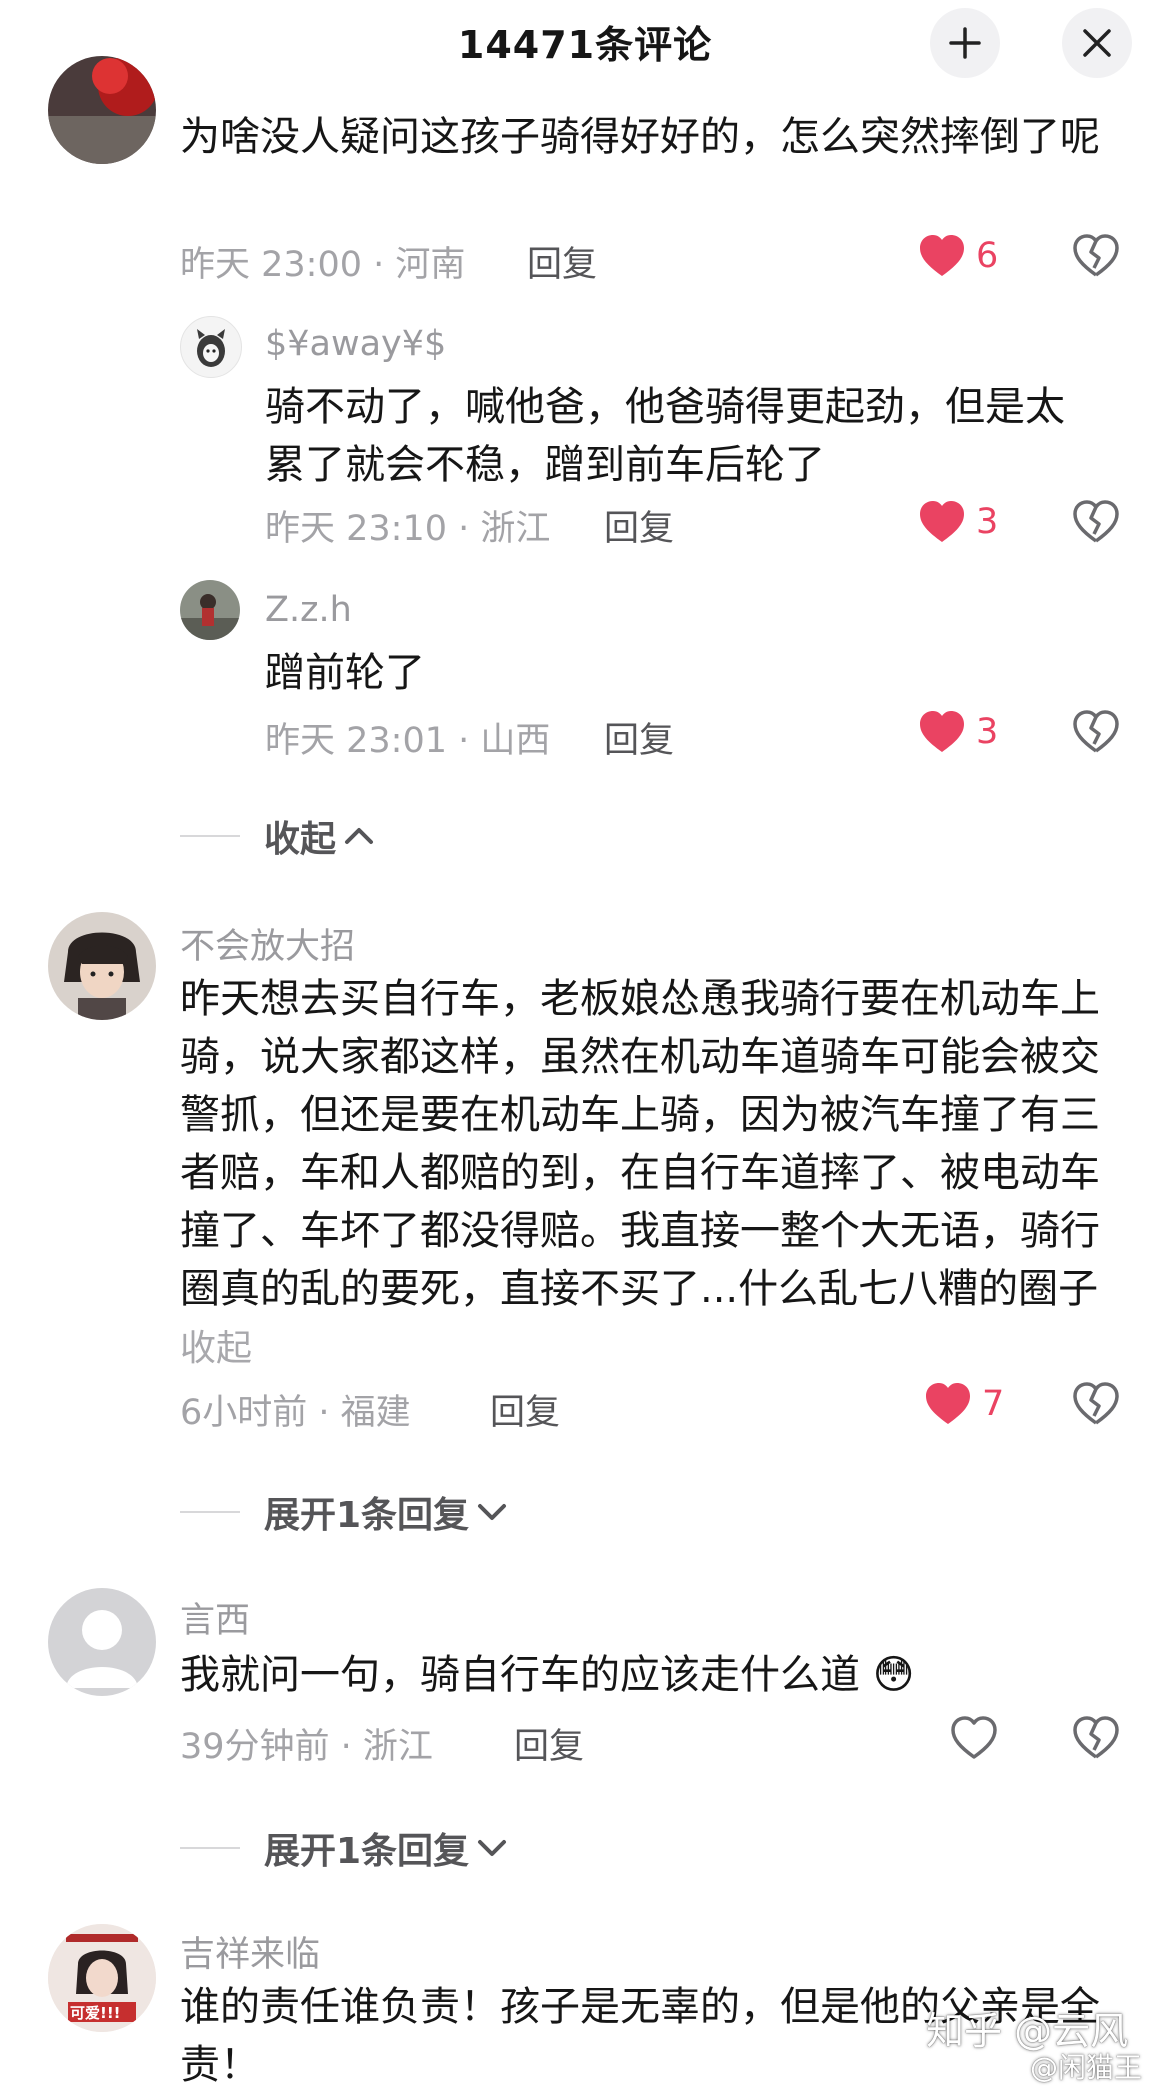 Image resolution: width=1170 pixels, height=2094 pixels. What do you see at coordinates (987, 256) in the screenshot?
I see `like-count: 6` at bounding box center [987, 256].